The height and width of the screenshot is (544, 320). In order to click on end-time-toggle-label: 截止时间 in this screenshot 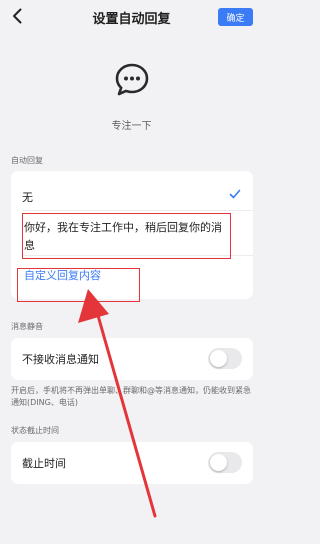, I will do `click(44, 463)`.